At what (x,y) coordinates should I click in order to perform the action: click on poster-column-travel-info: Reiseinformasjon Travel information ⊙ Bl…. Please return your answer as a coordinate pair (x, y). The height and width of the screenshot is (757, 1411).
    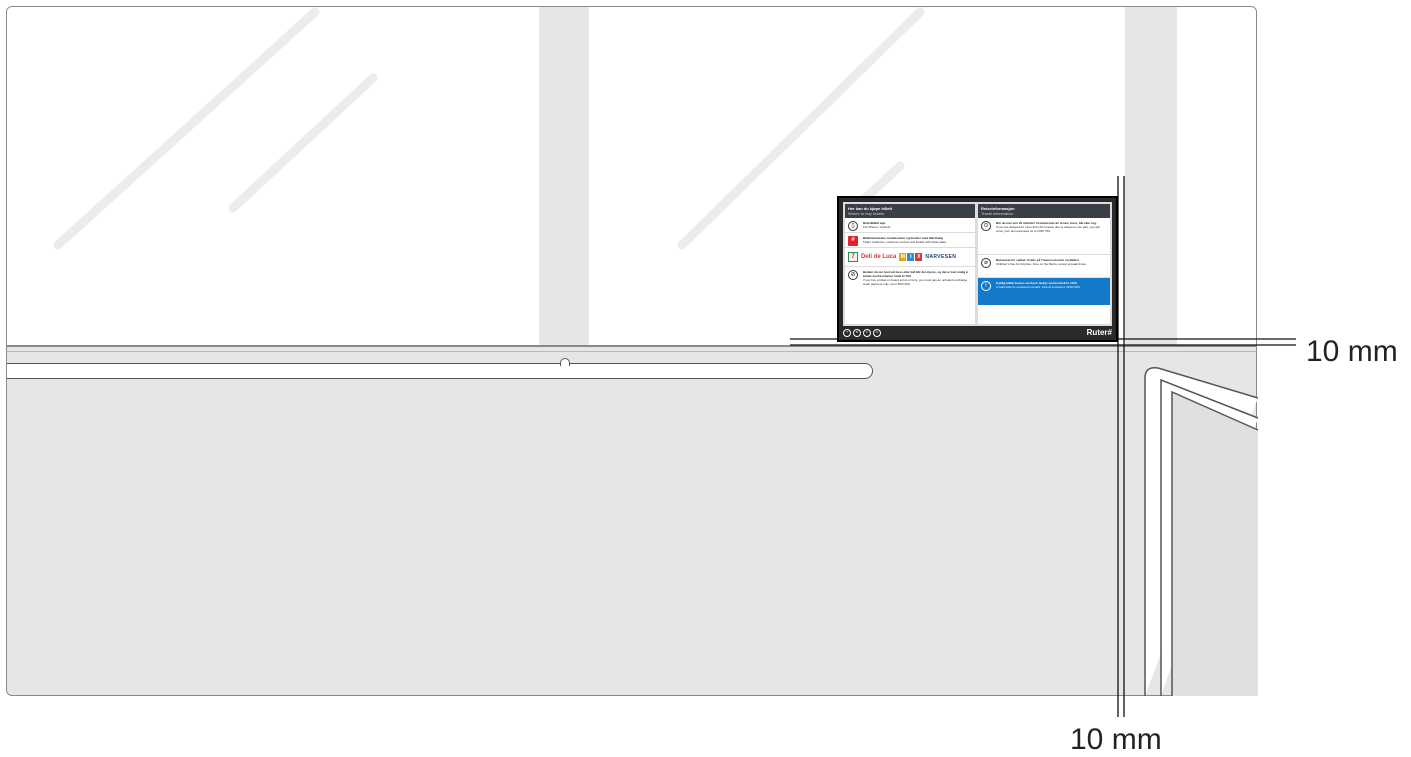
    Looking at the image, I should click on (1044, 264).